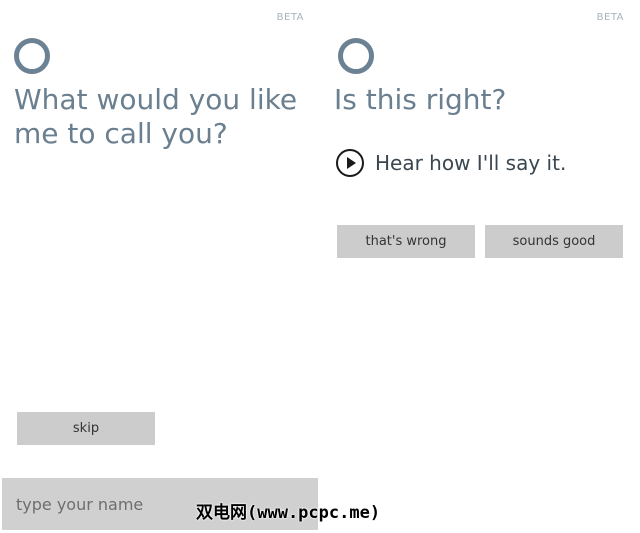  Describe the element at coordinates (471, 163) in the screenshot. I see `hear-pronunciation-label: Hear how I'll say it.` at that location.